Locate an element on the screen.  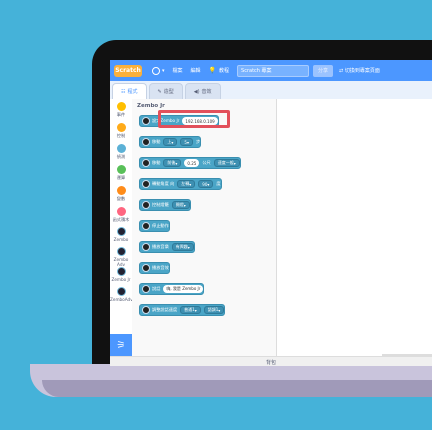
speed-dropdown: 普通1 ▾ is located at coordinates (190, 310).